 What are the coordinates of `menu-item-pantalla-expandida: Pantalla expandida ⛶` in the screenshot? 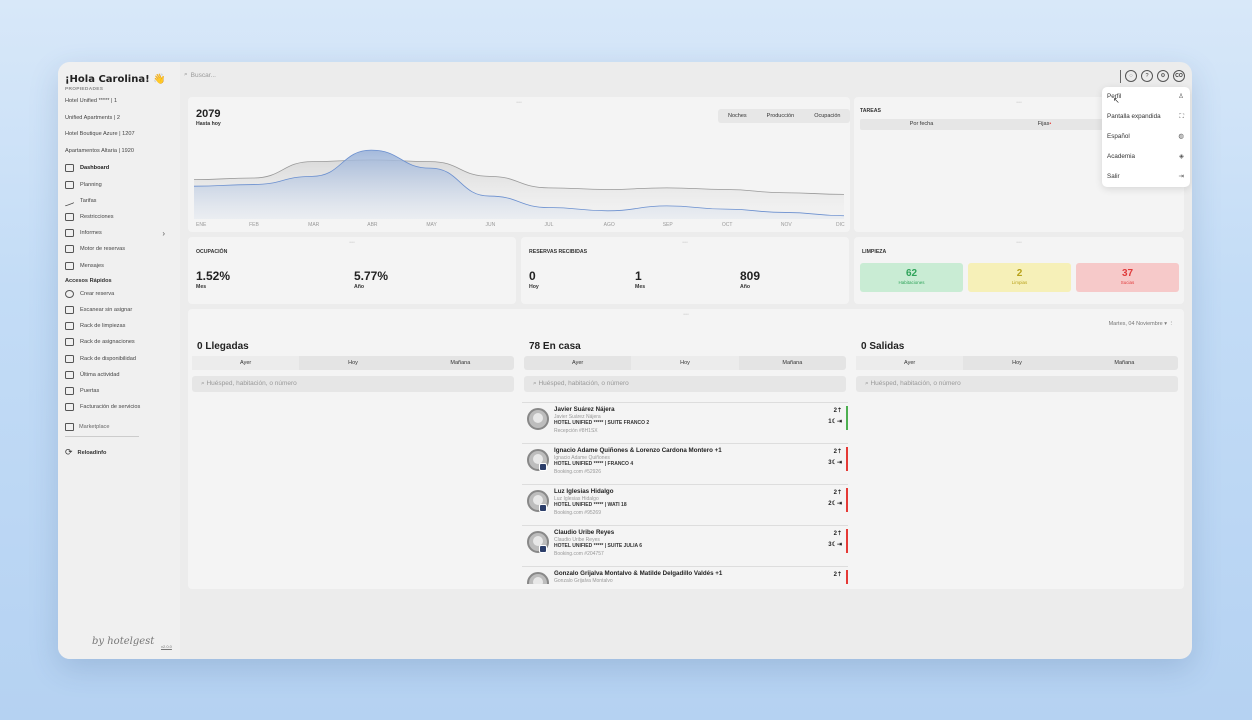 It's located at (1146, 117).